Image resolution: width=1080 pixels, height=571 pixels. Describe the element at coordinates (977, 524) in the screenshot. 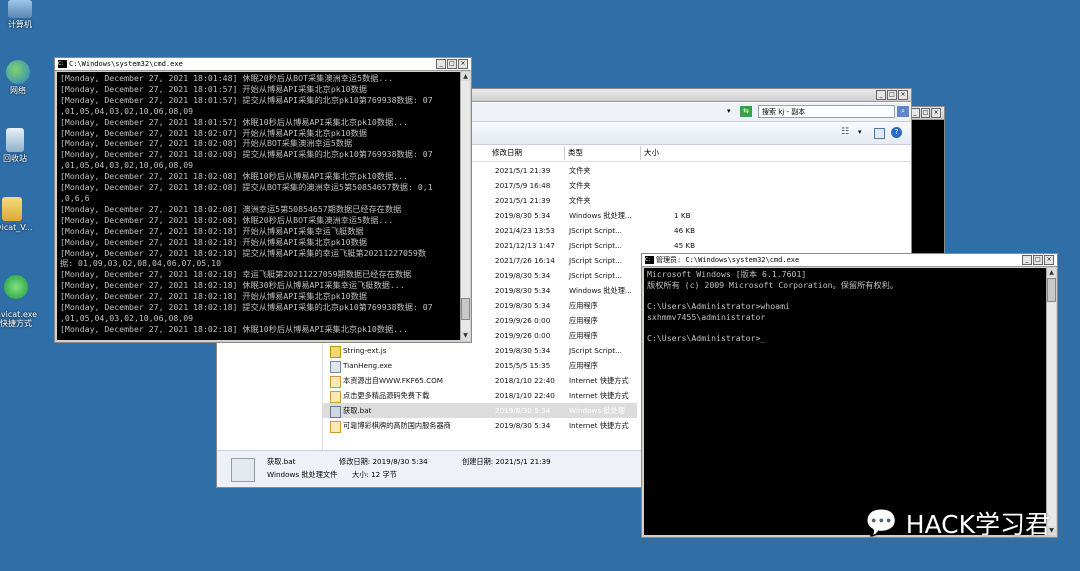

I see `watermark-text: HACK学习君` at that location.